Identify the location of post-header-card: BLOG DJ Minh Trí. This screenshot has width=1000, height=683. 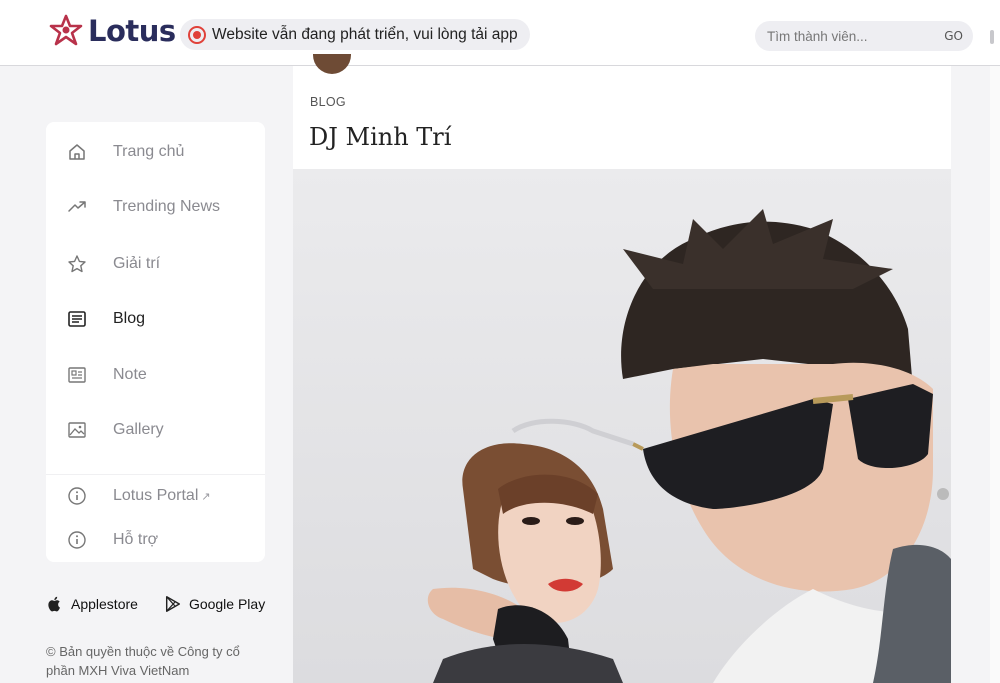
(622, 111).